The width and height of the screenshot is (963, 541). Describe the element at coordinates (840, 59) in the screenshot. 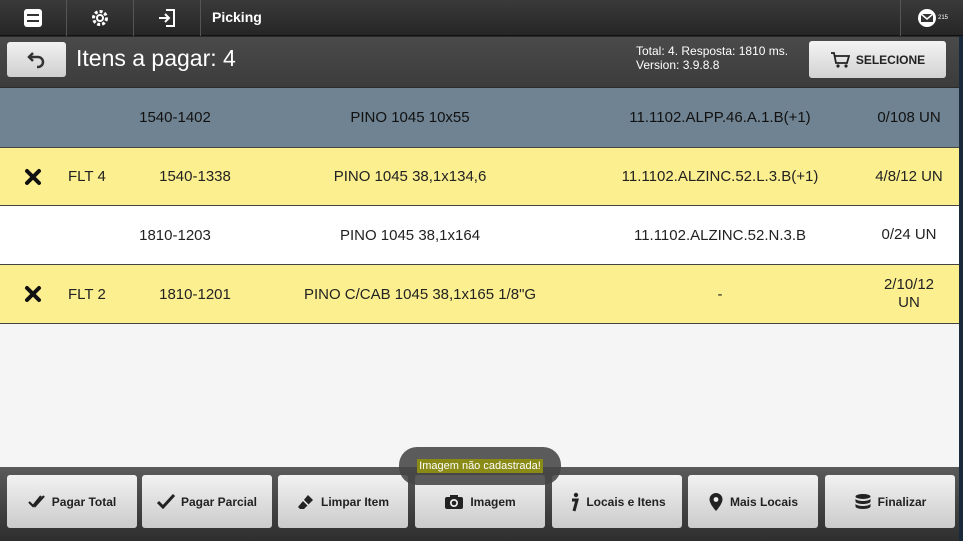

I see `cart-icon` at that location.